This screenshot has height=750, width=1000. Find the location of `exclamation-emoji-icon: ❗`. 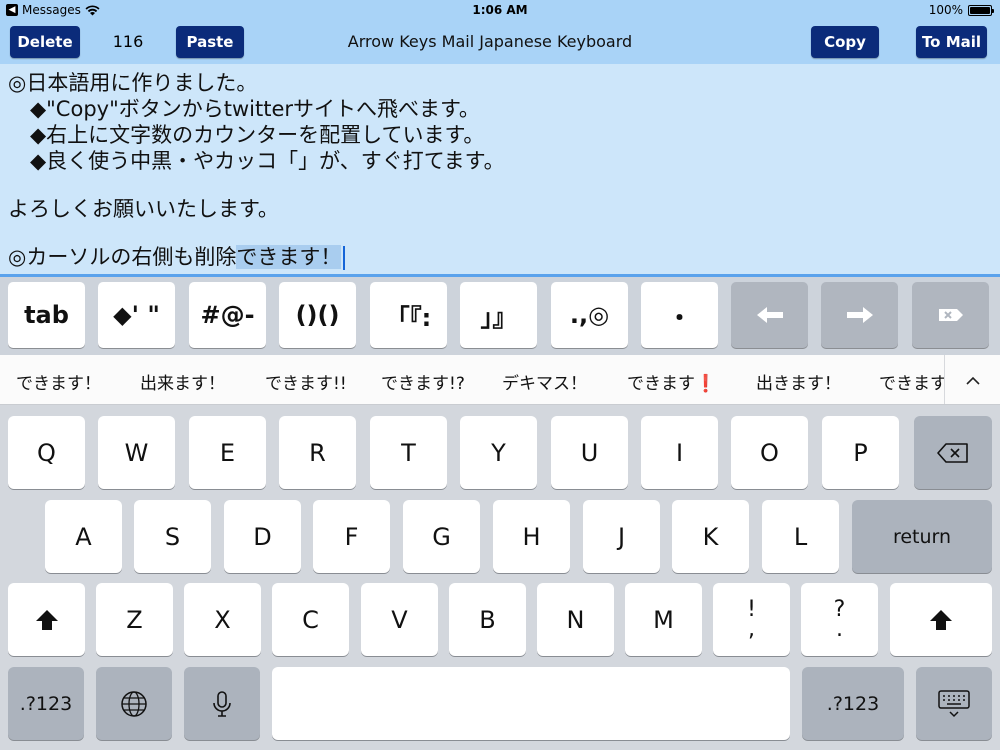

exclamation-emoji-icon: ❗ is located at coordinates (706, 384).